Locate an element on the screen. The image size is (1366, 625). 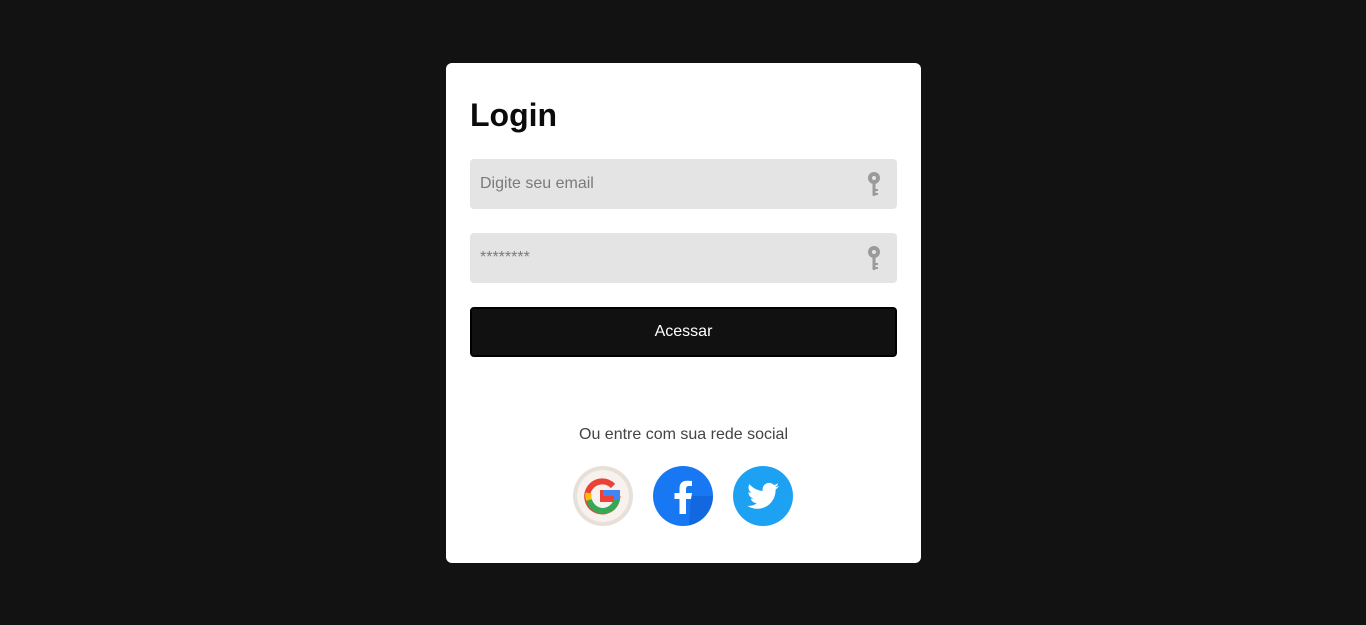
social-login-text: Ou entre com sua rede social is located at coordinates (683, 434).